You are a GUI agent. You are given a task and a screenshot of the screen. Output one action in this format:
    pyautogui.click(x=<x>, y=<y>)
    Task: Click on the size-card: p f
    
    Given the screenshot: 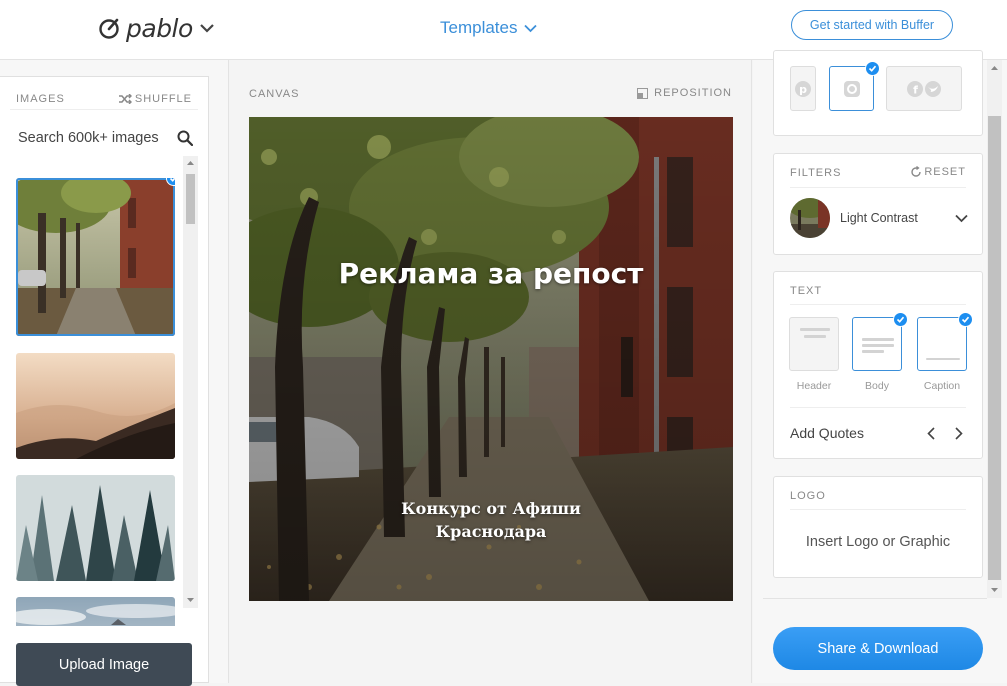 What is the action you would take?
    pyautogui.click(x=878, y=93)
    